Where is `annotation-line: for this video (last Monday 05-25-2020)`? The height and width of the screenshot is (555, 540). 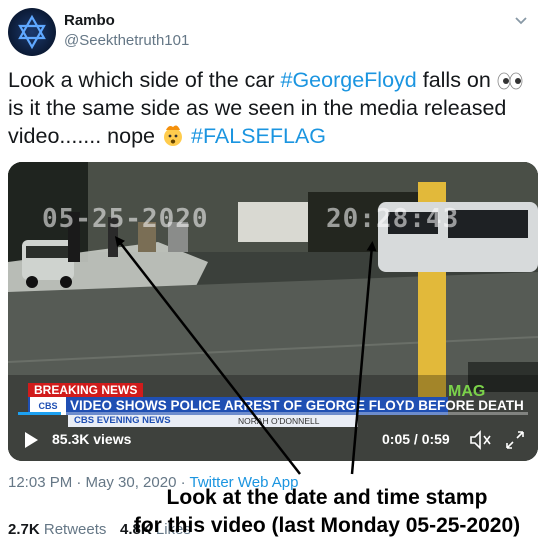
annotation-line: for this video (last Monday 05-25-2020) is located at coordinates (327, 525).